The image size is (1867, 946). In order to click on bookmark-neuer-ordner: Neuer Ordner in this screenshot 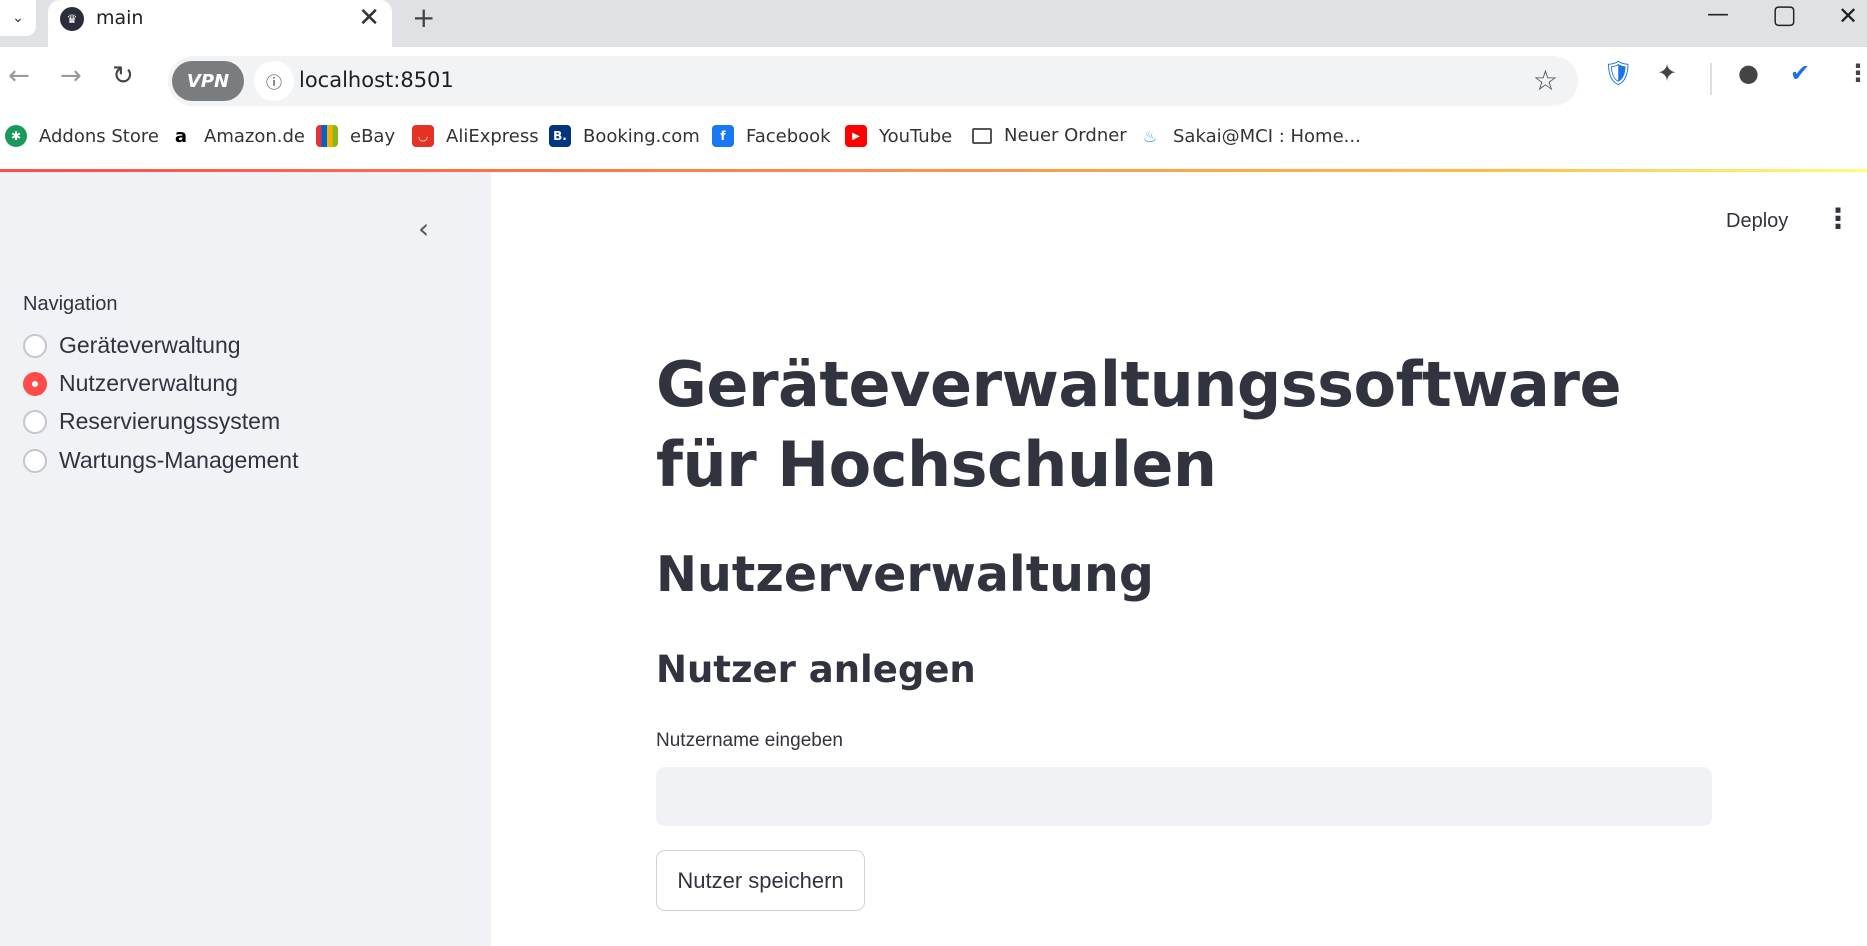, I will do `click(1049, 135)`.